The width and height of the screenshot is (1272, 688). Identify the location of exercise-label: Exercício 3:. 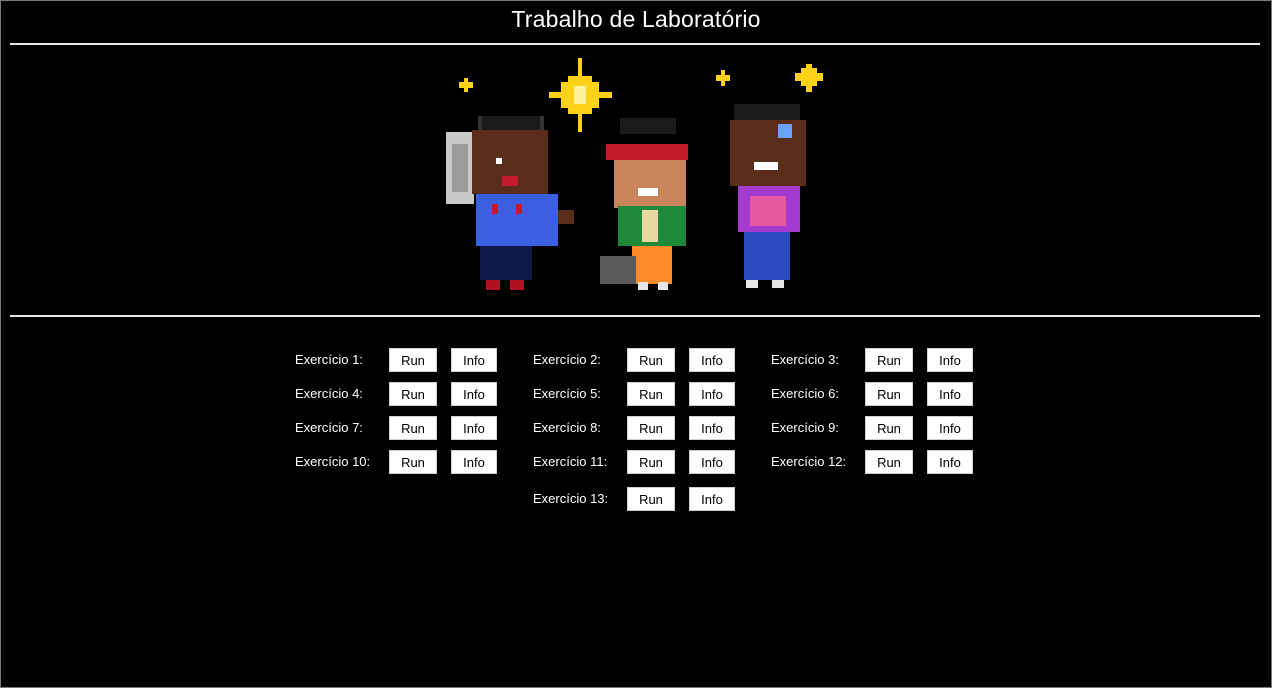
(805, 359).